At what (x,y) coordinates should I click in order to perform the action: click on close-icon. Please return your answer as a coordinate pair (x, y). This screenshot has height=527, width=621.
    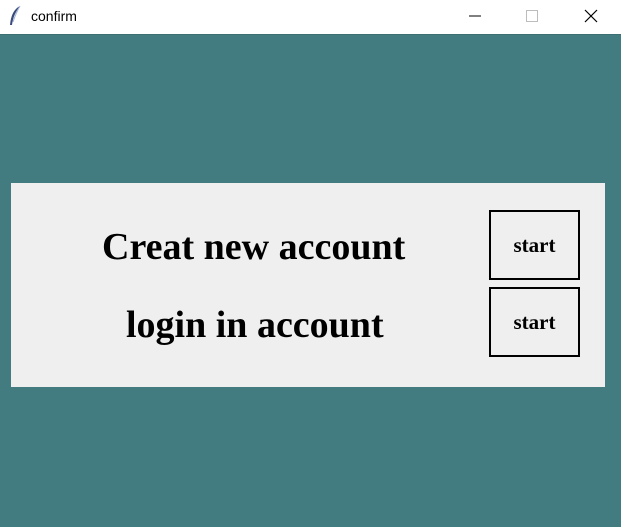
    Looking at the image, I should click on (591, 16).